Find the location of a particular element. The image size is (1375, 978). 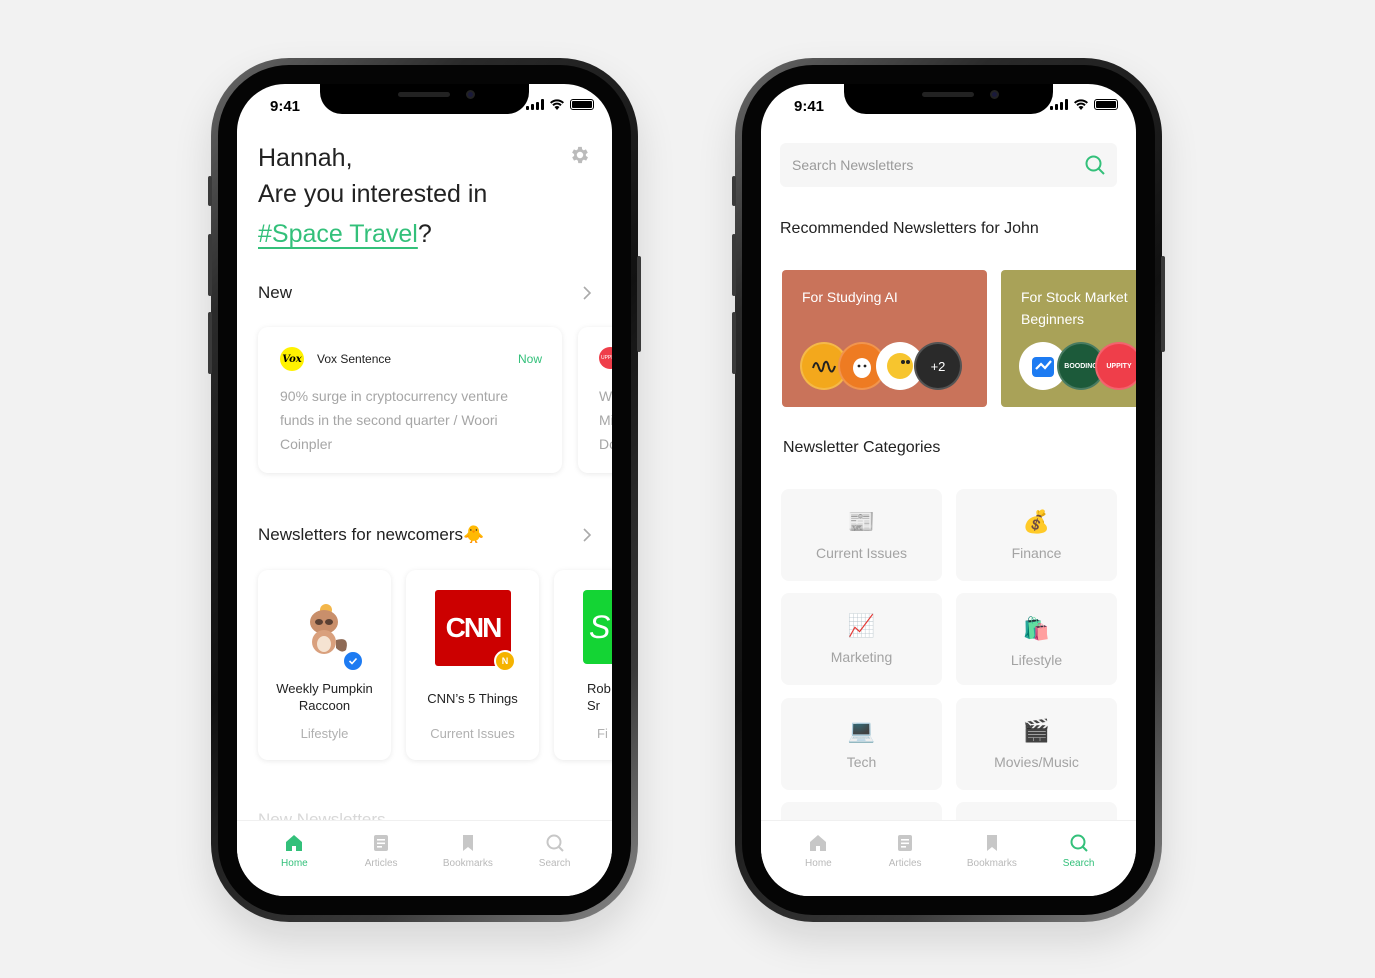

category-label: Lifestyle is located at coordinates (1036, 660).